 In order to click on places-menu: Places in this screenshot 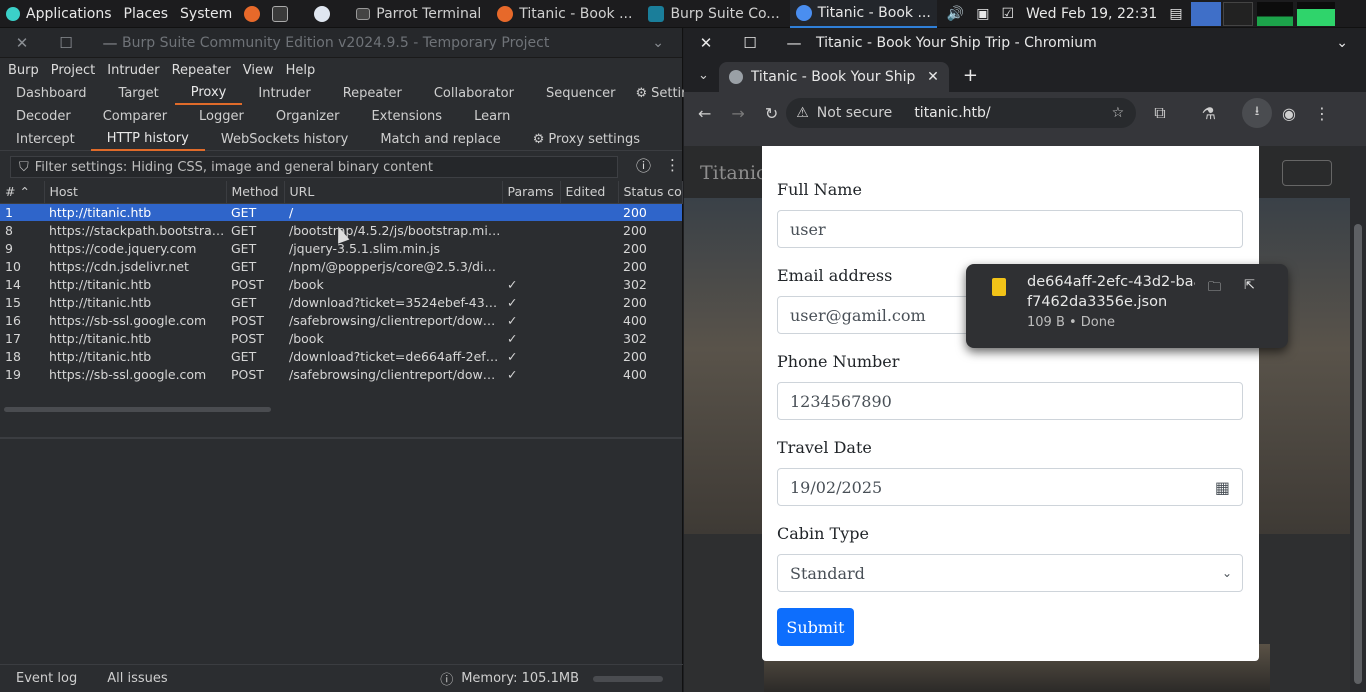, I will do `click(146, 14)`.